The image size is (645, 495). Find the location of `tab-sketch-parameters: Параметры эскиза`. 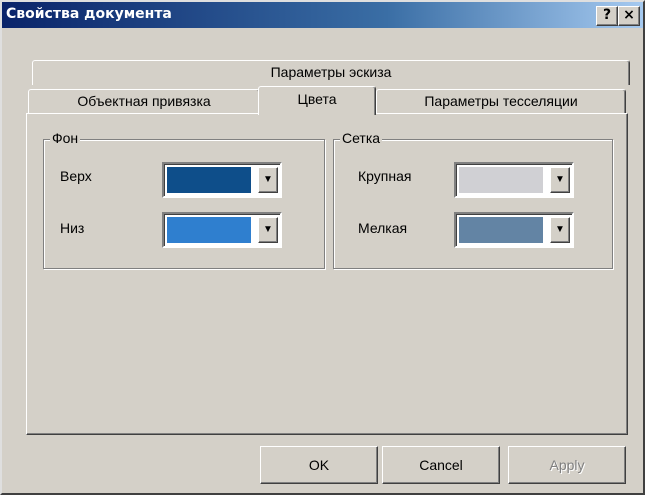

tab-sketch-parameters: Параметры эскиза is located at coordinates (331, 72).